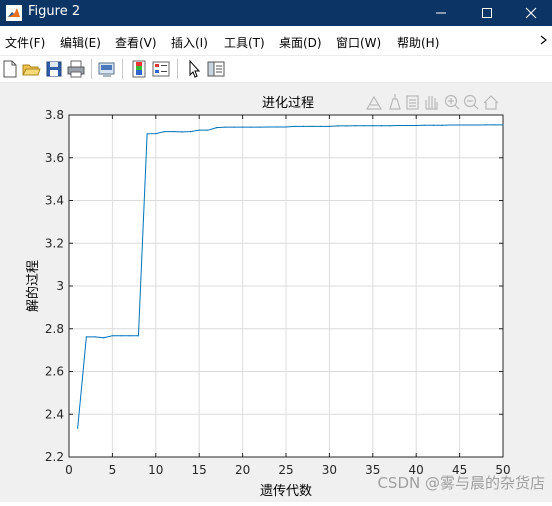 This screenshot has width=552, height=506. I want to click on close-button, so click(530, 13).